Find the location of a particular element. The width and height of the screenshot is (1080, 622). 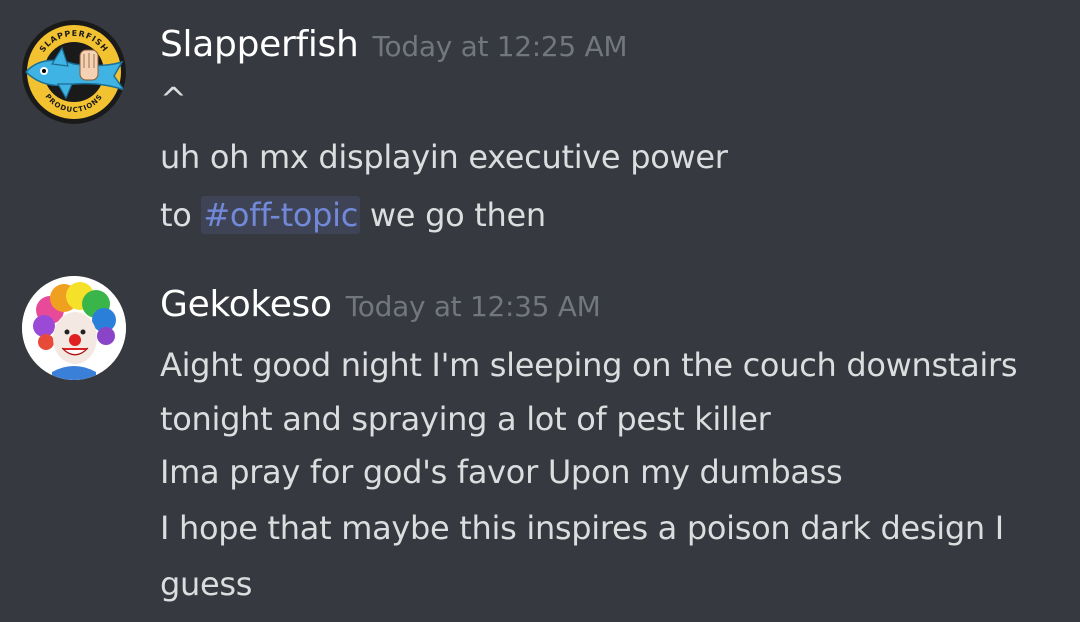

message-line: to #off-topic we go then is located at coordinates (353, 215).